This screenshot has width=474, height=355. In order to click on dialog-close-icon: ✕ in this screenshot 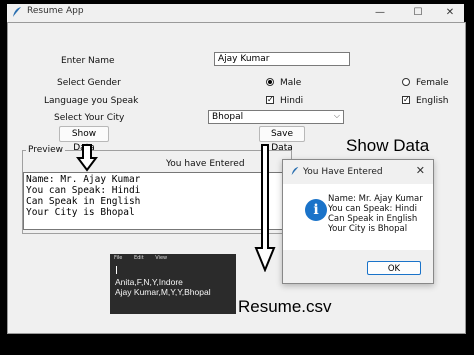, I will do `click(420, 170)`.